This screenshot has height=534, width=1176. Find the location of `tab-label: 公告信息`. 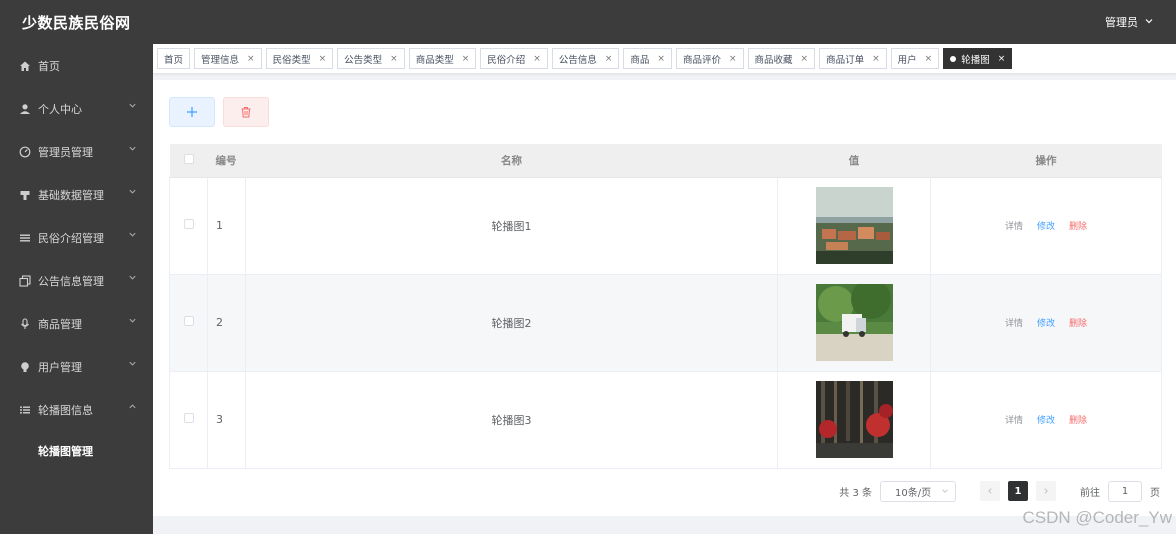

tab-label: 公告信息 is located at coordinates (577, 60).